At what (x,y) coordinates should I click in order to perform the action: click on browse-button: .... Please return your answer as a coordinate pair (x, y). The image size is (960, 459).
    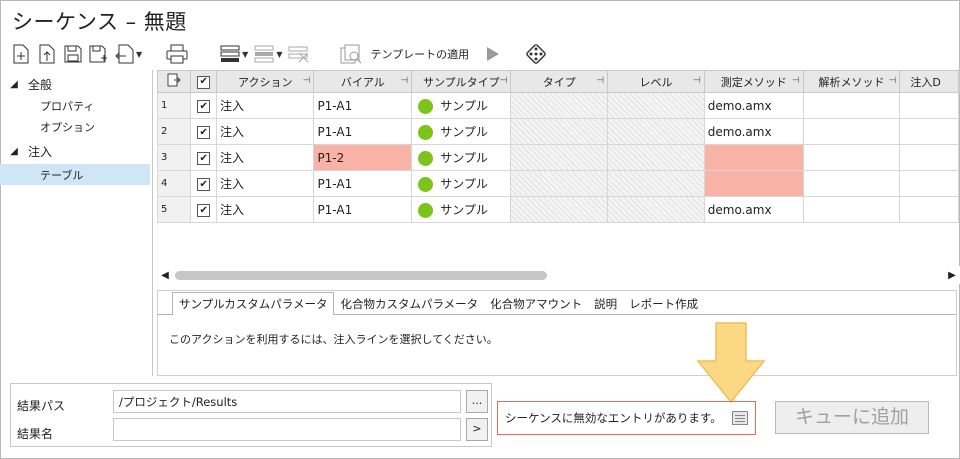
    Looking at the image, I should click on (477, 401).